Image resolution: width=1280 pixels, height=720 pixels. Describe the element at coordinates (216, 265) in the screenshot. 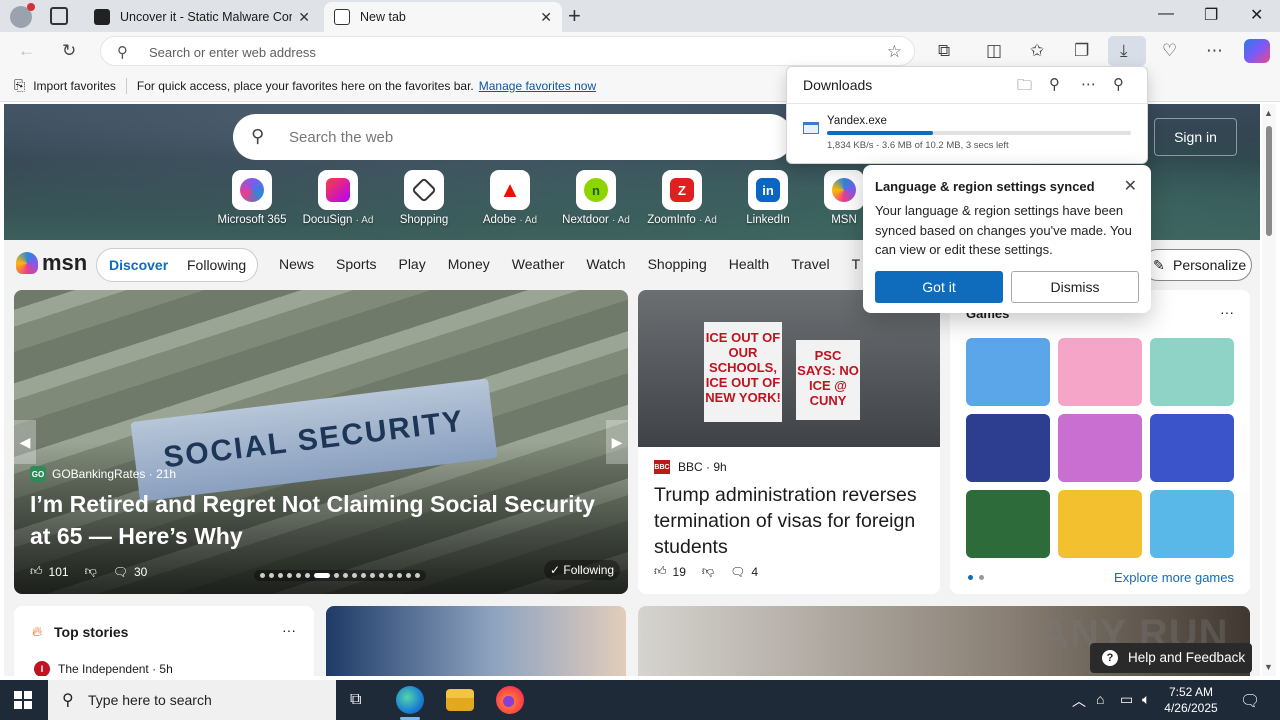

I see `tab-following: Following` at that location.